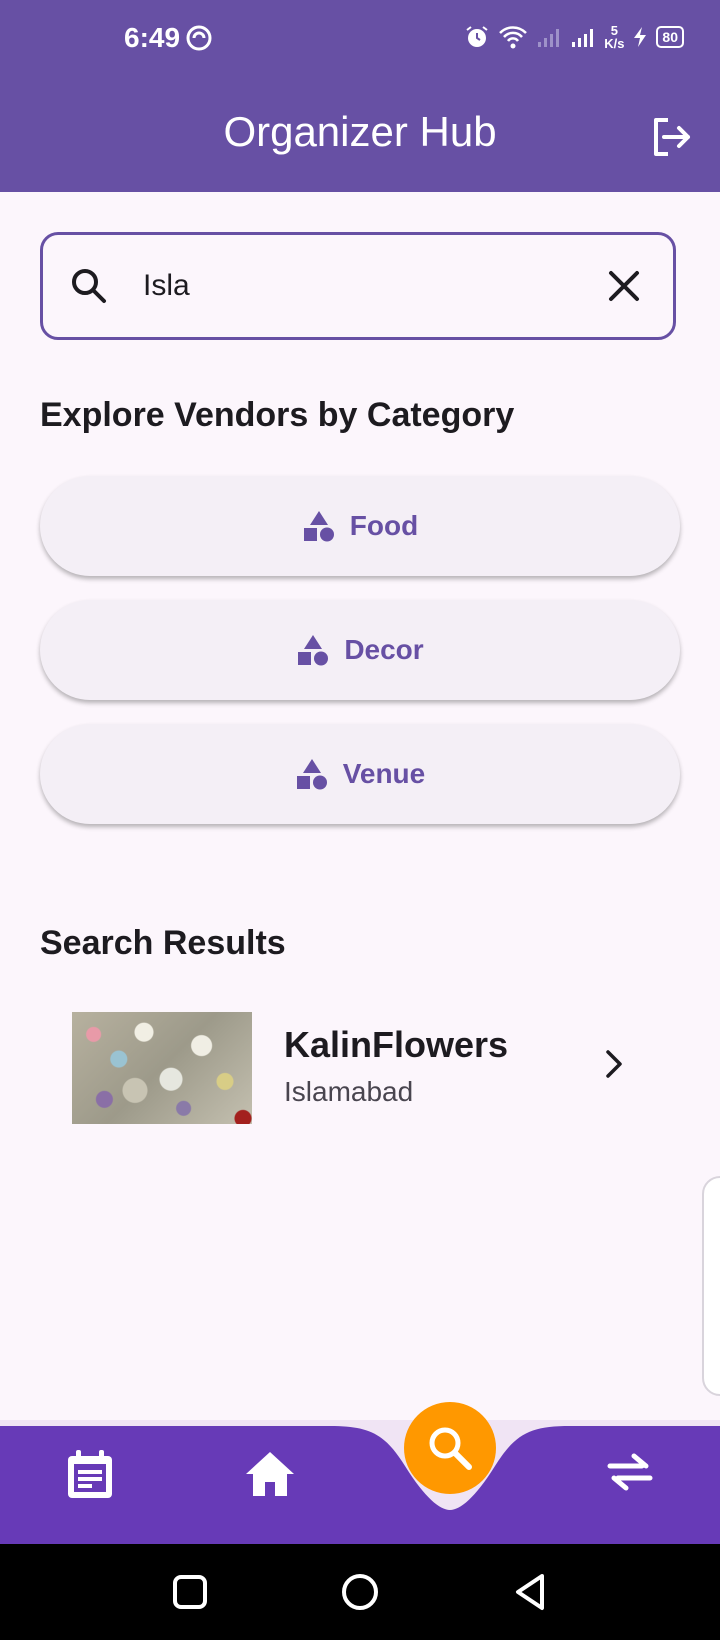 This screenshot has height=1640, width=720. I want to click on recents-icon, so click(190, 1592).